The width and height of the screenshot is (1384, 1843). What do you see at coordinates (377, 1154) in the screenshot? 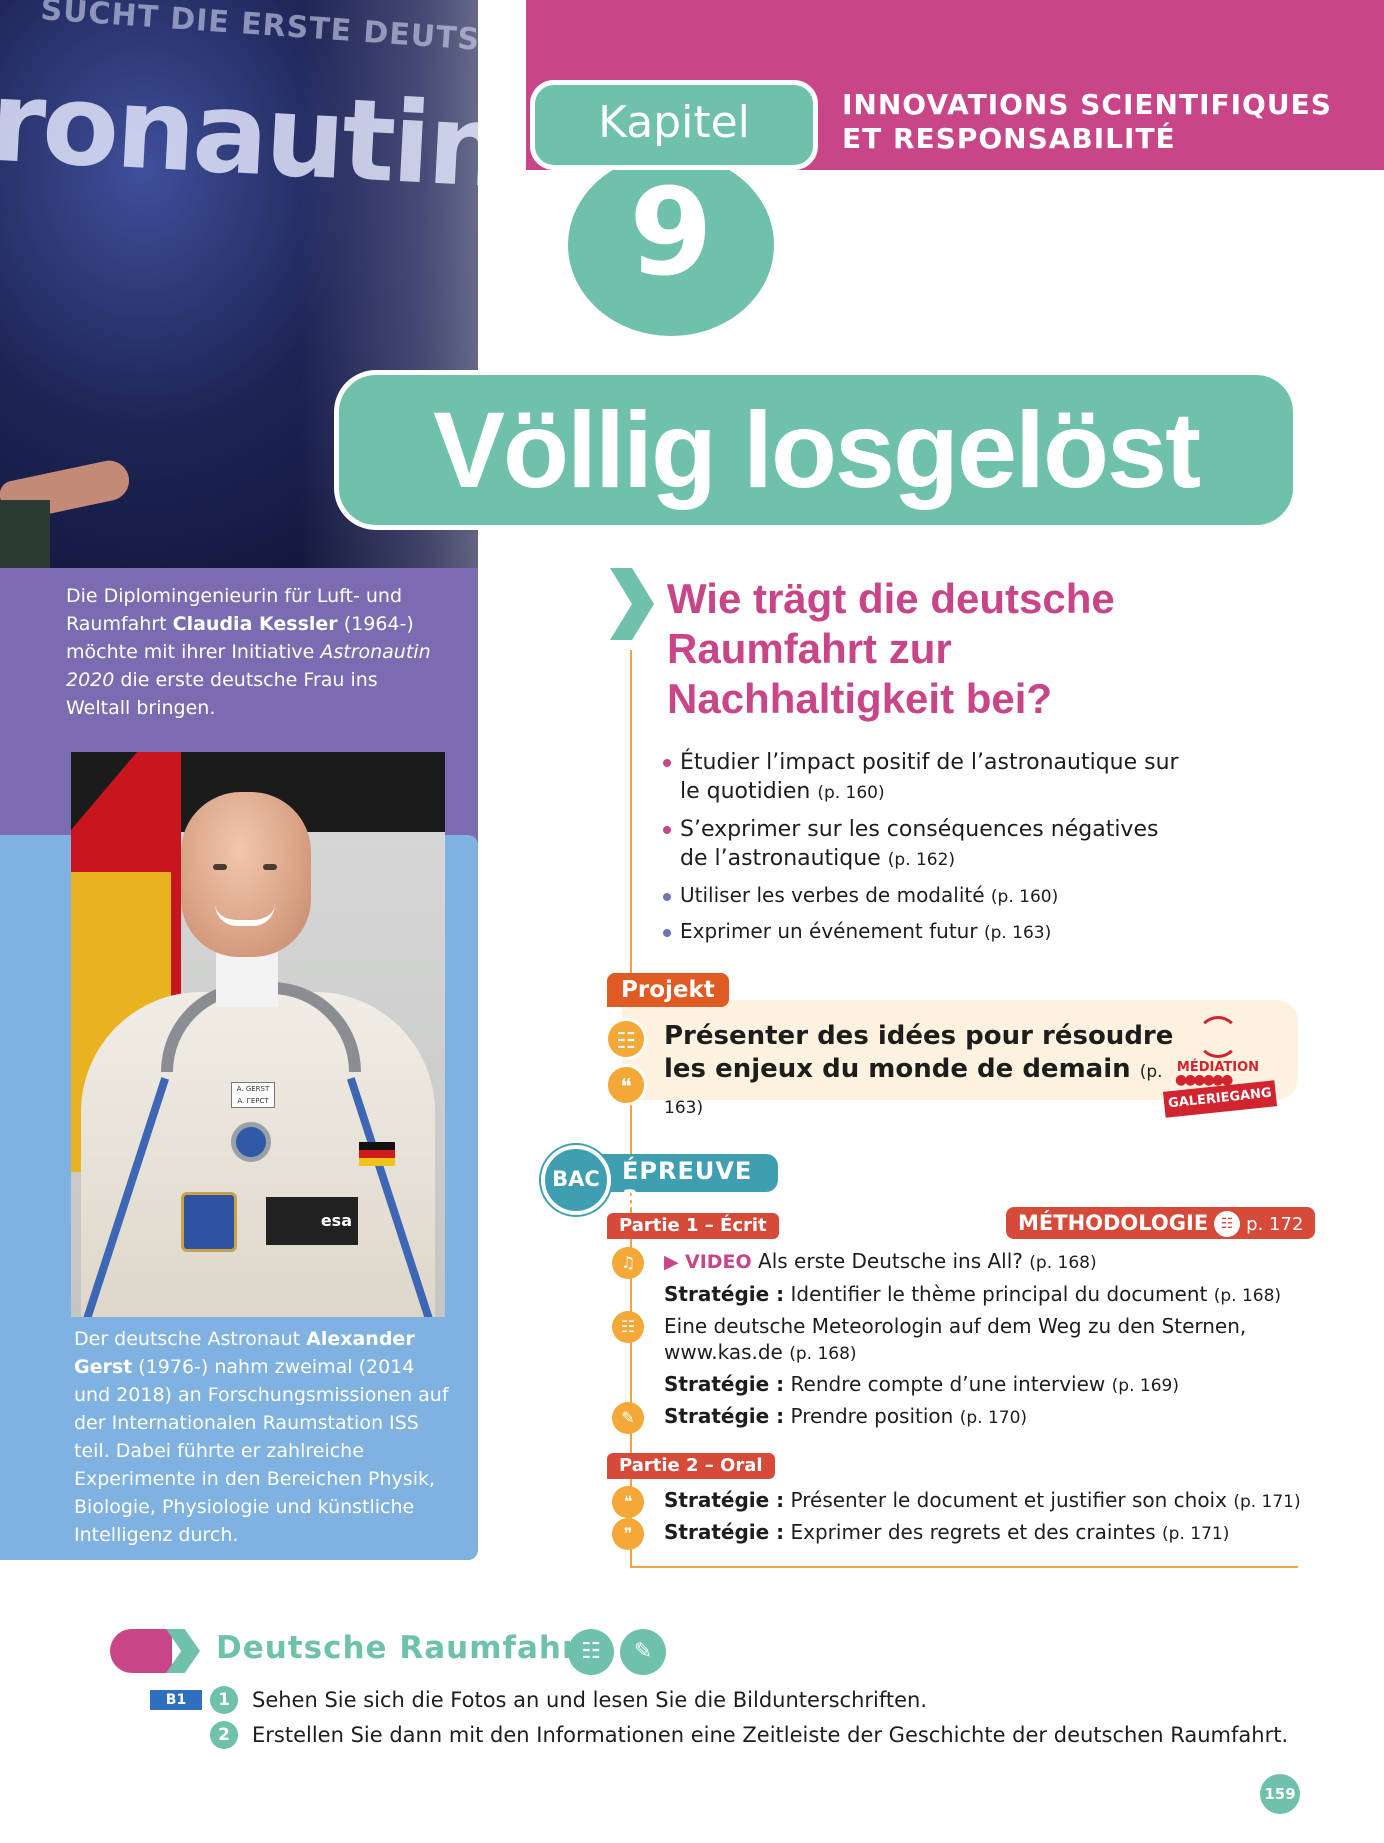
I see `german-flag-patch` at bounding box center [377, 1154].